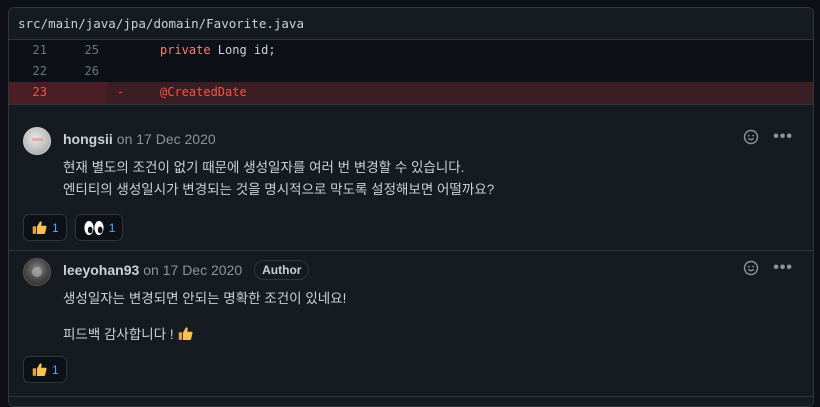 The height and width of the screenshot is (407, 820). Describe the element at coordinates (35, 92) in the screenshot. I see `old-line-number: 23` at that location.